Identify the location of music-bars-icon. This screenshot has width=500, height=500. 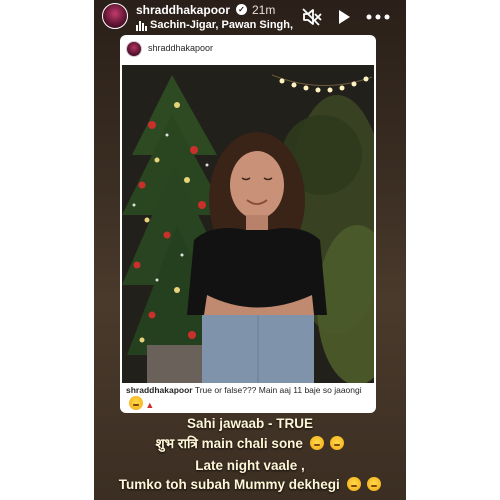
(141, 26).